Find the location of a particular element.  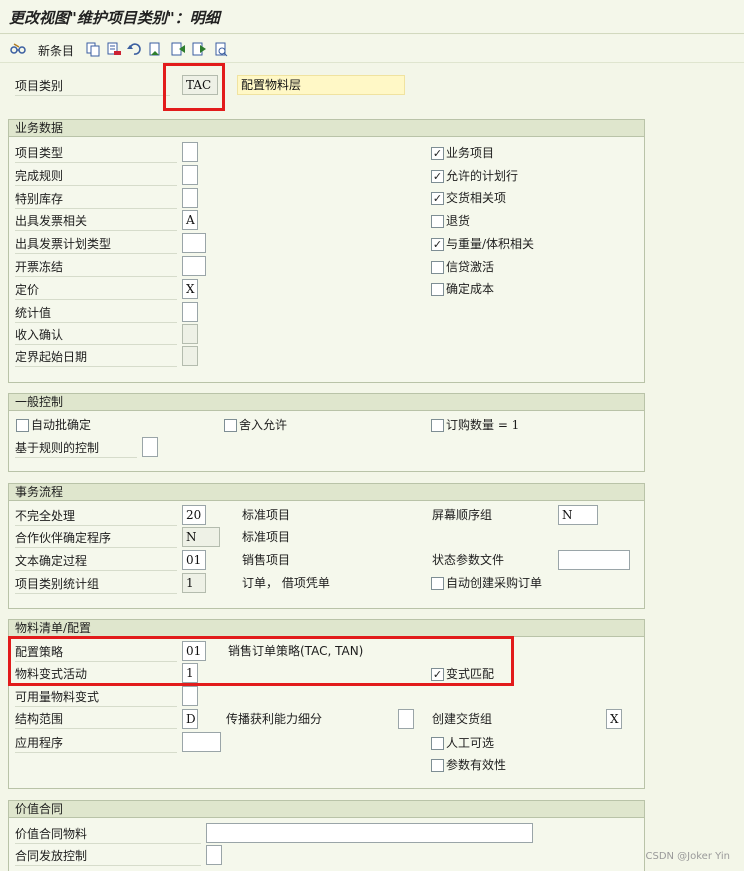

page-title: 更改视图"维护项目类别"：明细 is located at coordinates (114, 18).